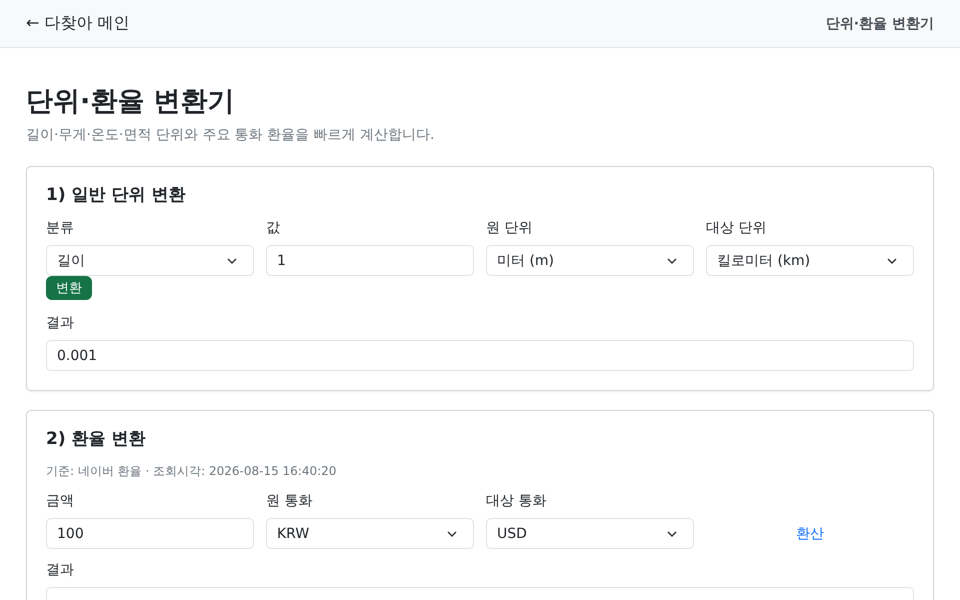 This screenshot has width=960, height=600. What do you see at coordinates (69, 288) in the screenshot?
I see `convert-button: 변환` at bounding box center [69, 288].